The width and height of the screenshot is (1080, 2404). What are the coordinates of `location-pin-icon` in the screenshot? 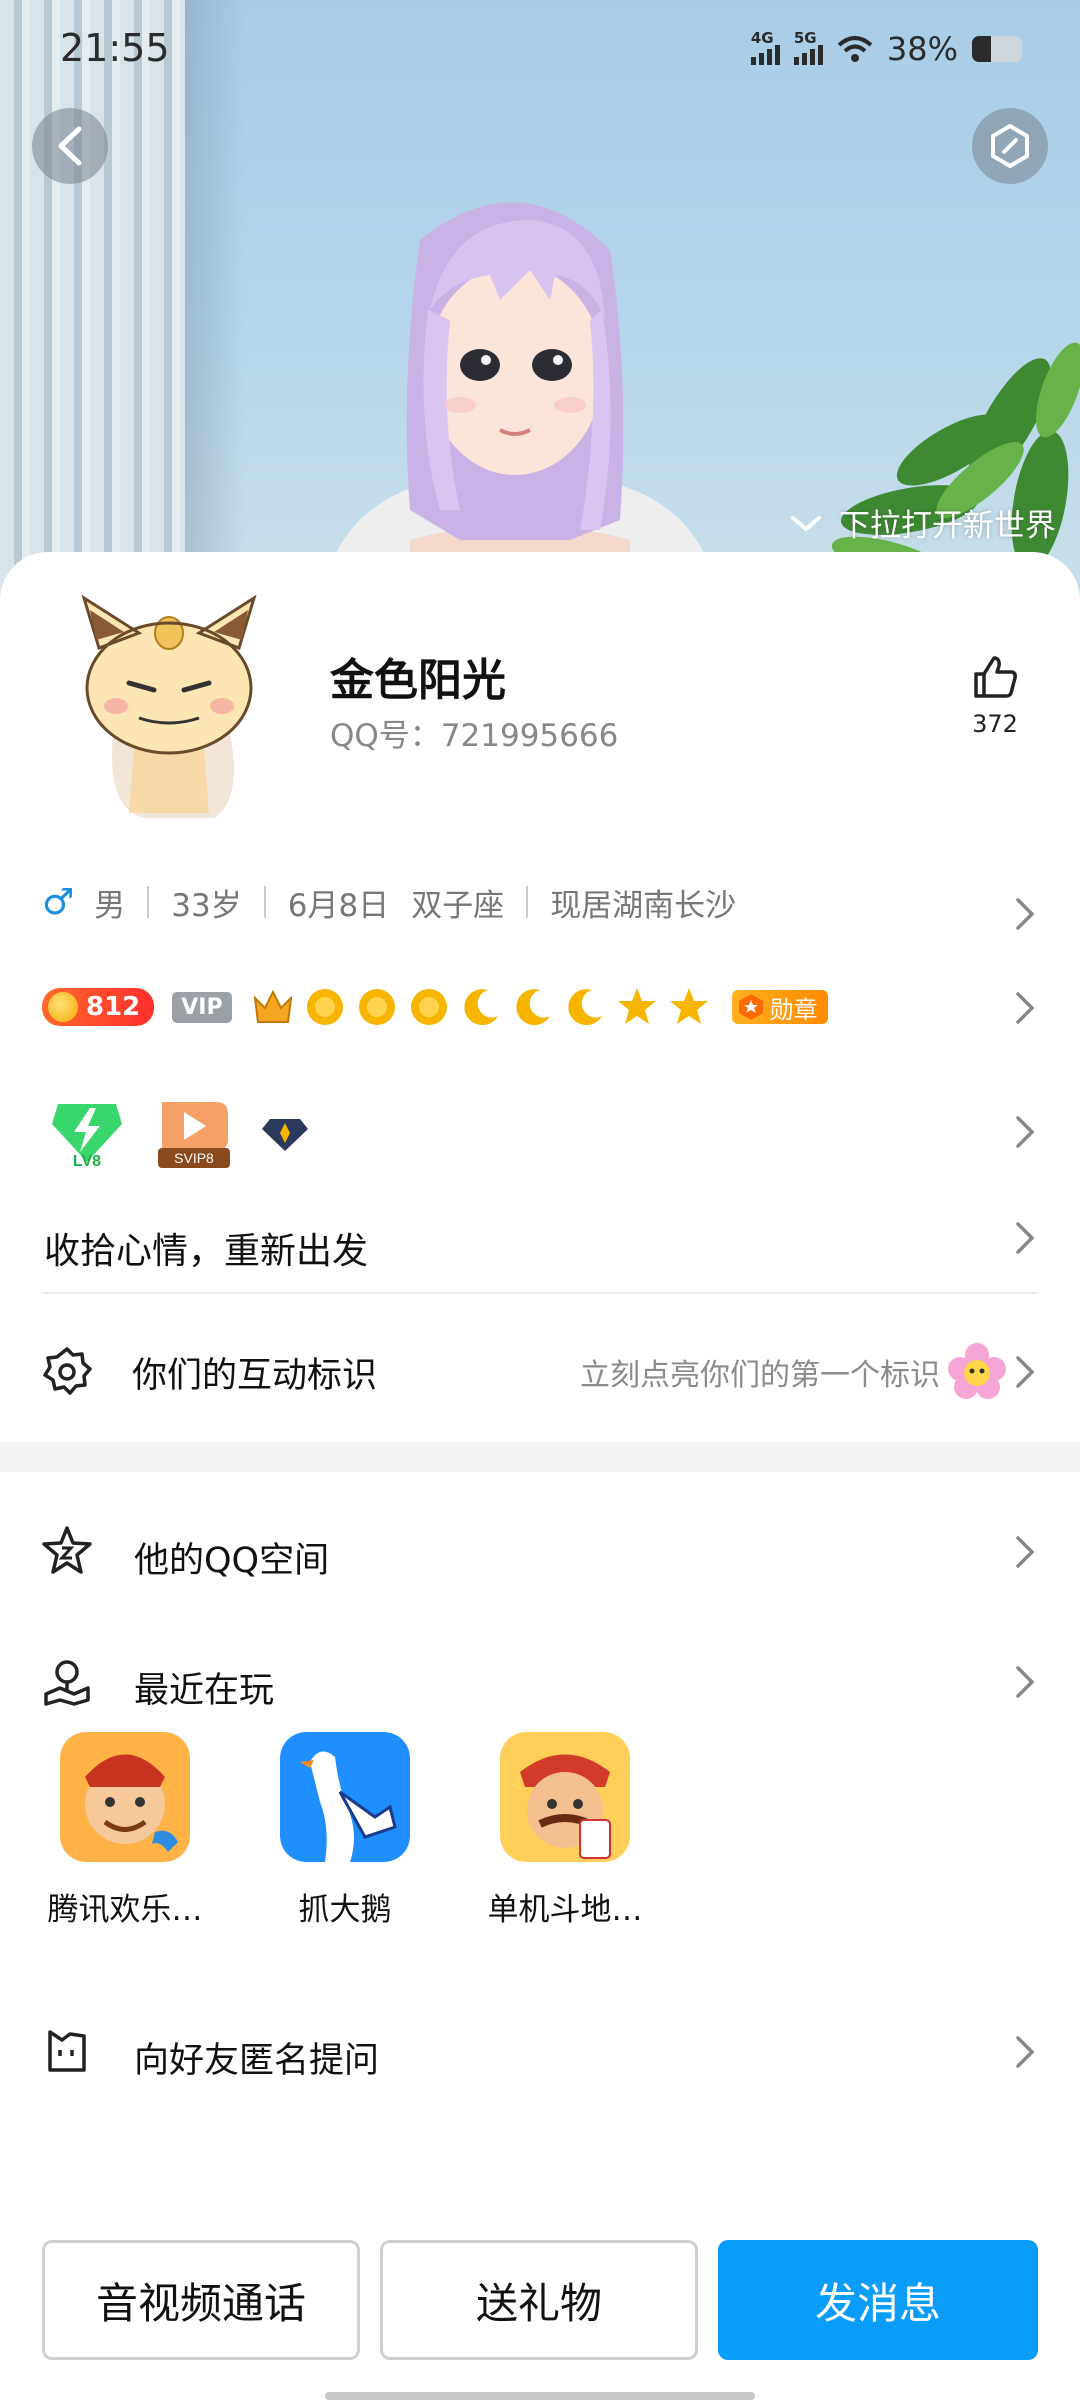 It's located at (67, 1683).